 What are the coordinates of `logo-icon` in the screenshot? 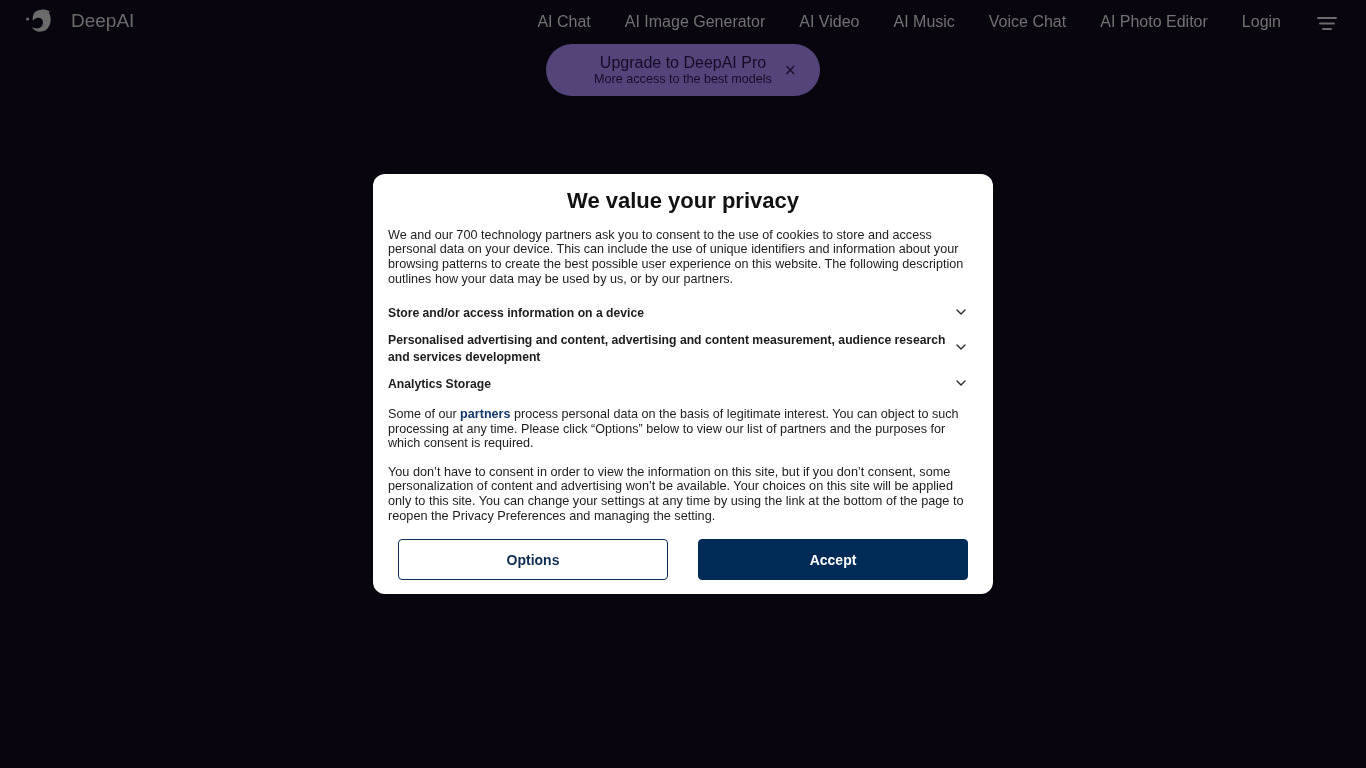 It's located at (39, 21).